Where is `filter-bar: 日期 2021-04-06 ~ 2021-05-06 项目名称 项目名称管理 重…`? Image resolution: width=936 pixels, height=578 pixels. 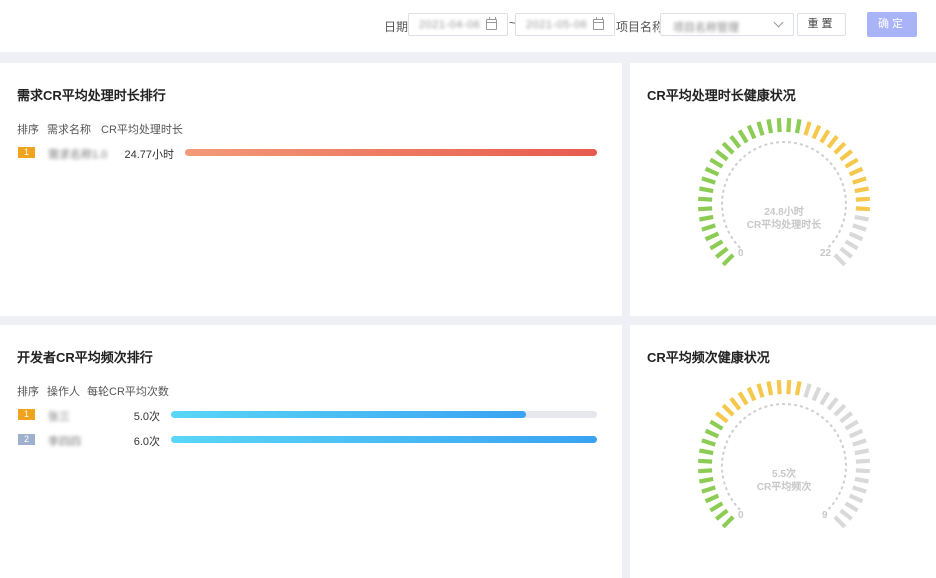 filter-bar: 日期 2021-04-06 ~ 2021-05-06 项目名称 项目名称管理 重… is located at coordinates (468, 26).